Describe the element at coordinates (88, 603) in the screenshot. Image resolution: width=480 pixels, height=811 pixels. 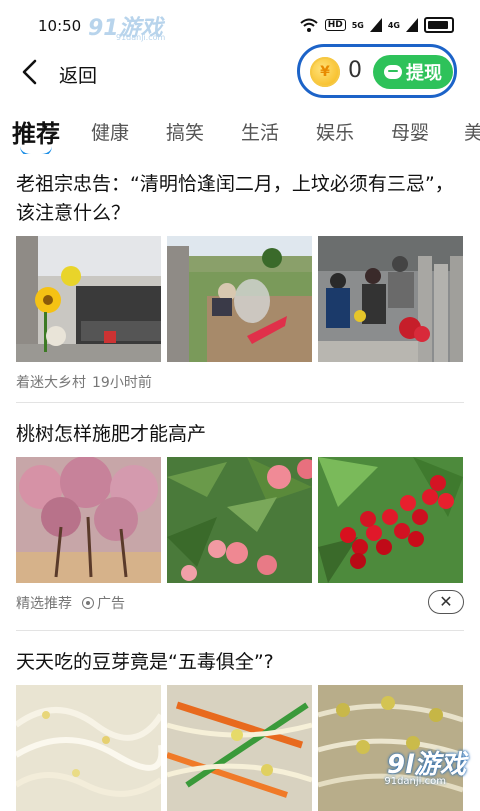
I see `ad-icon` at that location.